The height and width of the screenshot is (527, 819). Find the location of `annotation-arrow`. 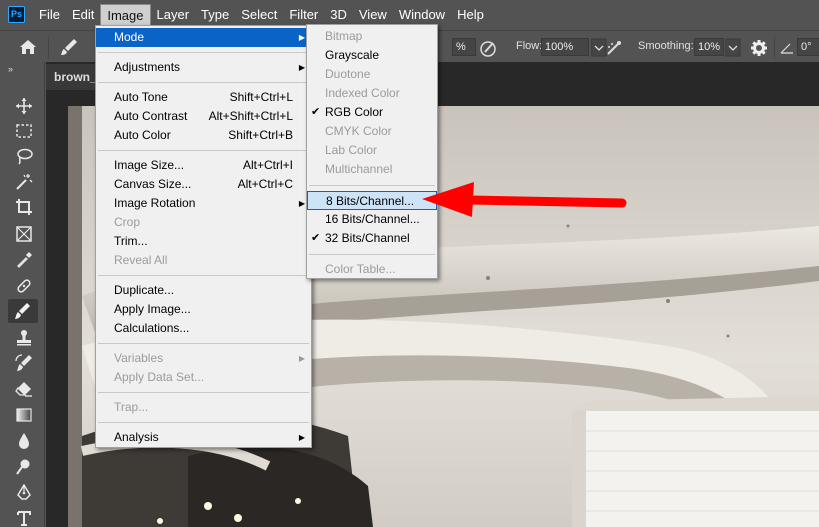

annotation-arrow is located at coordinates (524, 199).